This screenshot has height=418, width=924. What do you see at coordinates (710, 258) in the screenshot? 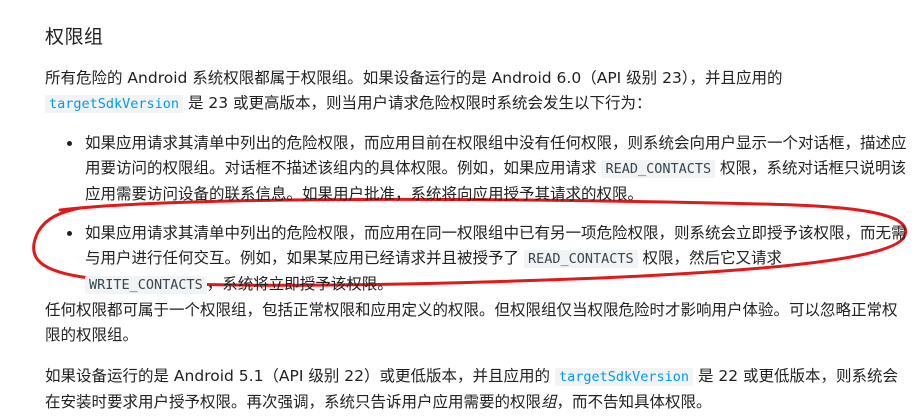
I see `bullet2-text-2: 权限，然后它又请求` at bounding box center [710, 258].